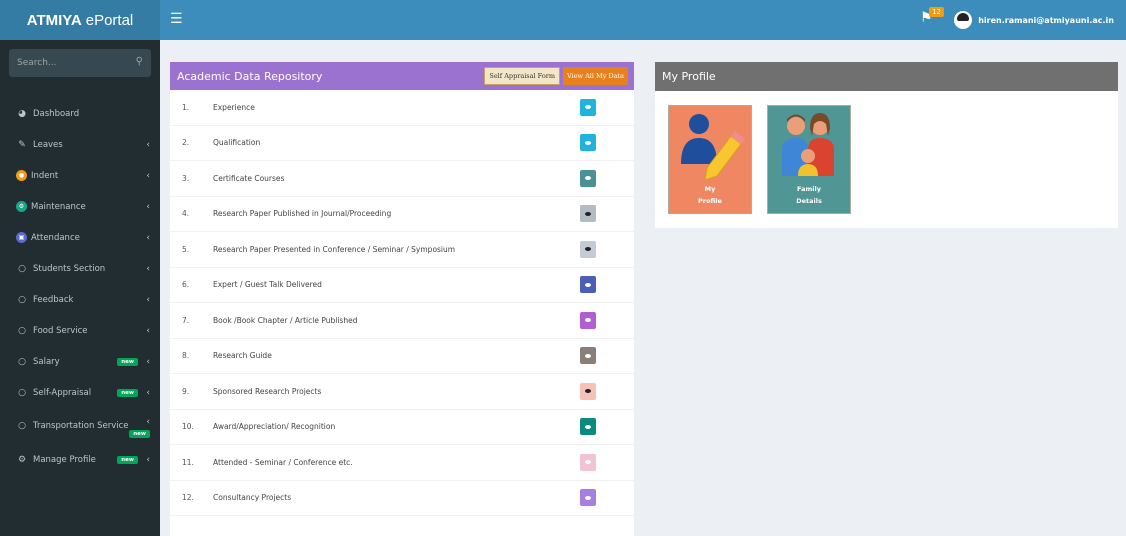 This screenshot has height=536, width=1126. What do you see at coordinates (809, 201) in the screenshot?
I see `tile-line2: Details` at bounding box center [809, 201].